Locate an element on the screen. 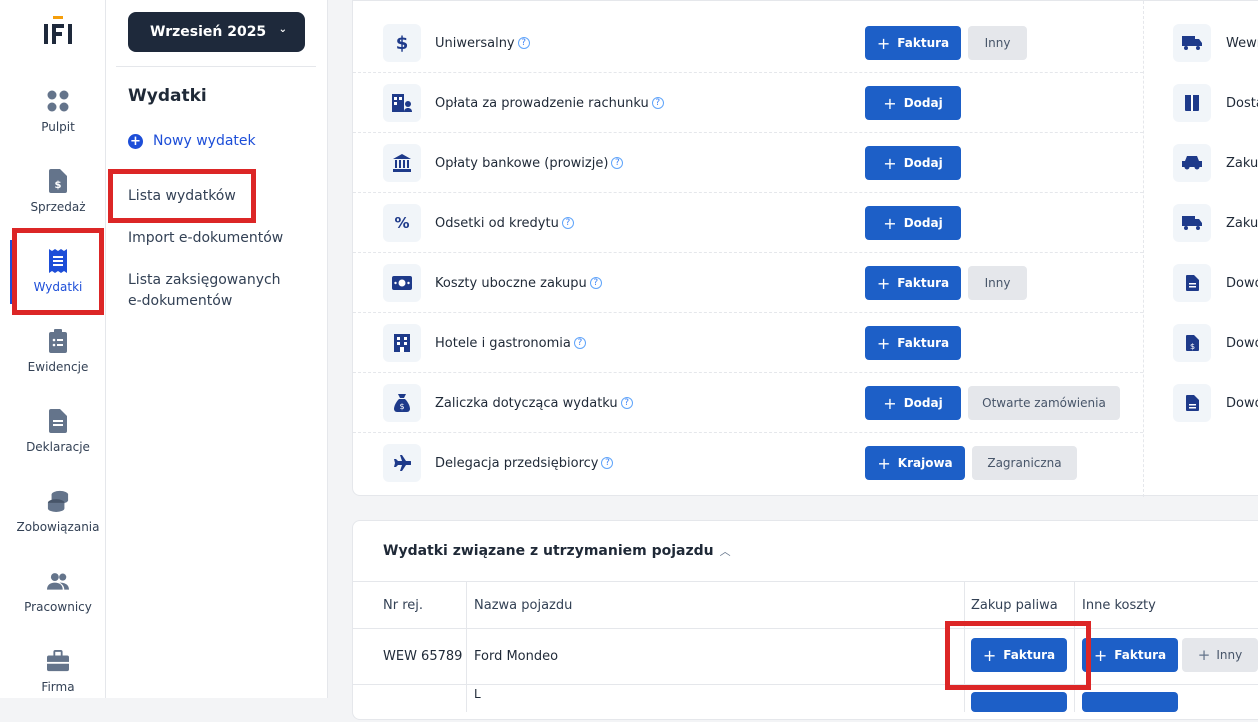  new-expense-label: Nowy wydatek is located at coordinates (204, 141).